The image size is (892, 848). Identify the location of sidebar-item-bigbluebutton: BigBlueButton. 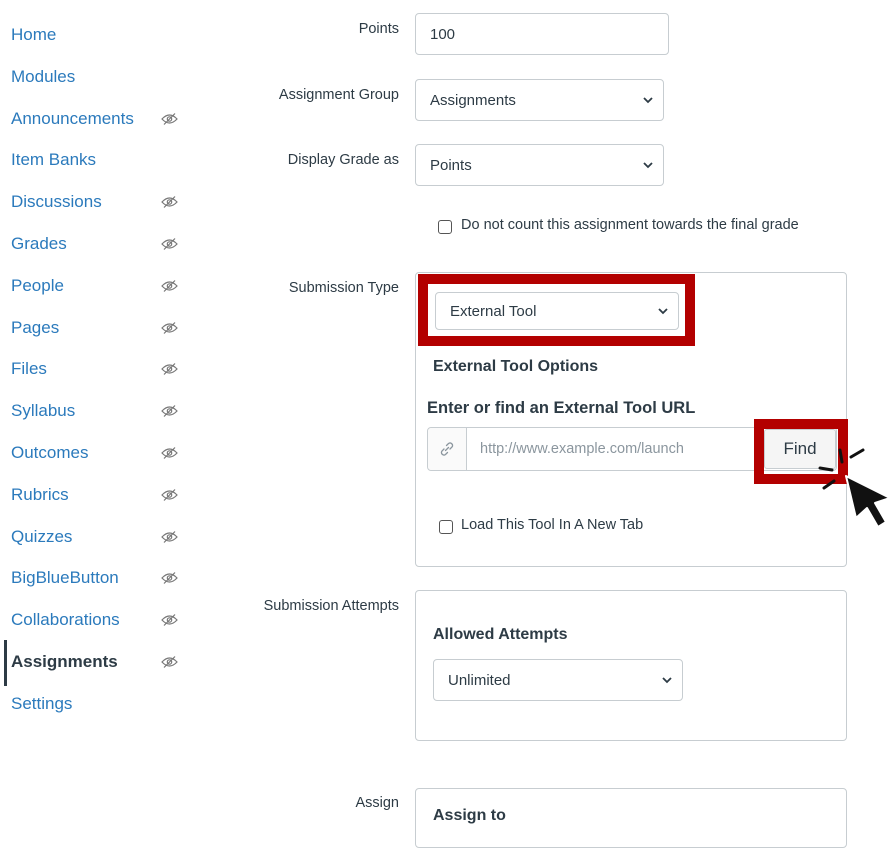
(101, 578).